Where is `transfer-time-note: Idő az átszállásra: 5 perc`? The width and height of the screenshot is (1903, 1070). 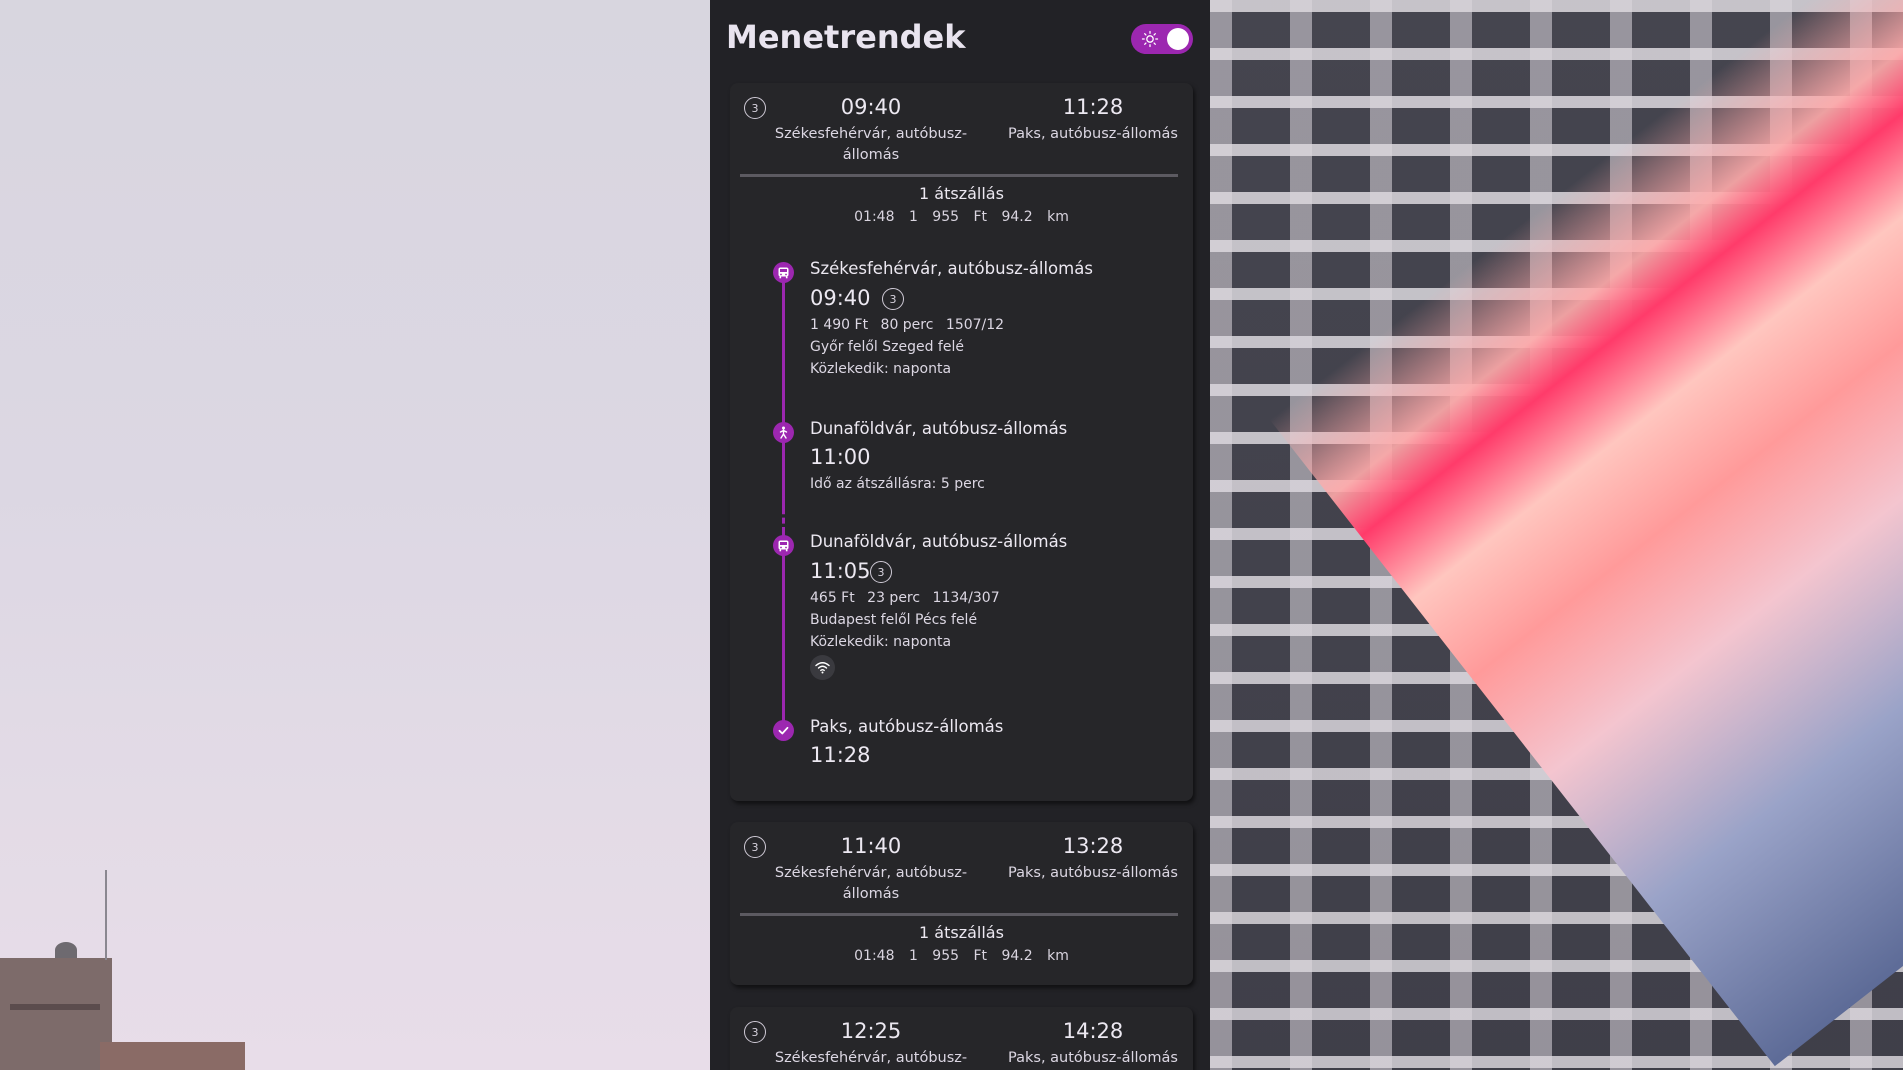 transfer-time-note: Idő az átszállásra: 5 perc is located at coordinates (897, 484).